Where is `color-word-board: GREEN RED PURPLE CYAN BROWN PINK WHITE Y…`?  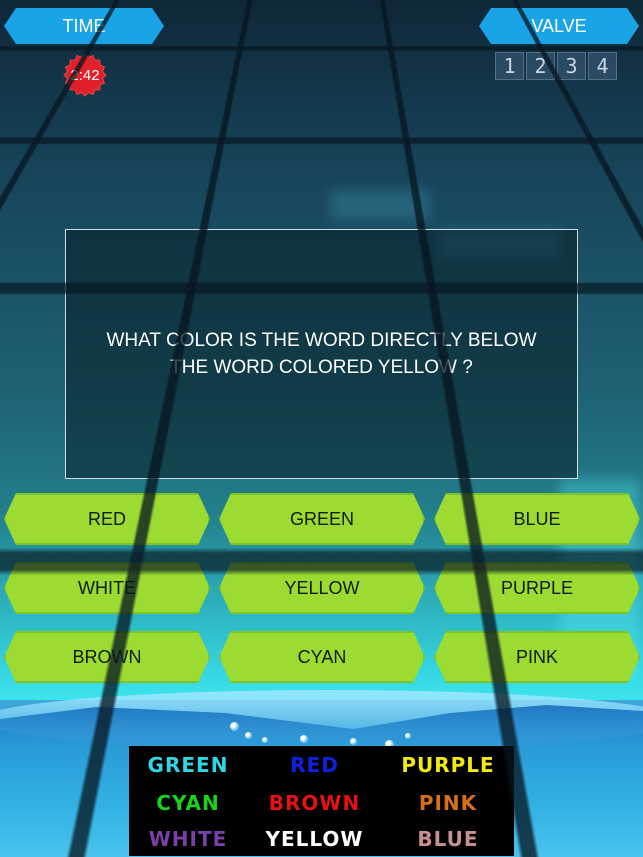
color-word-board: GREEN RED PURPLE CYAN BROWN PINK WHITE Y… is located at coordinates (321, 801).